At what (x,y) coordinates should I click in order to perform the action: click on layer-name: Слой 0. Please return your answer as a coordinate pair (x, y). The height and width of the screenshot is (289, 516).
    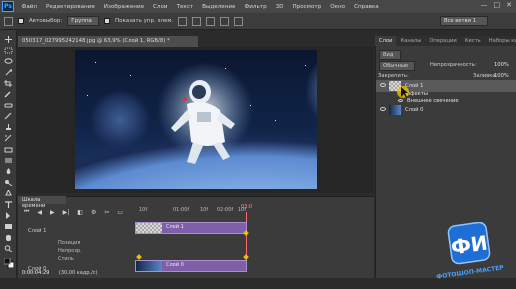
    Looking at the image, I should click on (414, 110).